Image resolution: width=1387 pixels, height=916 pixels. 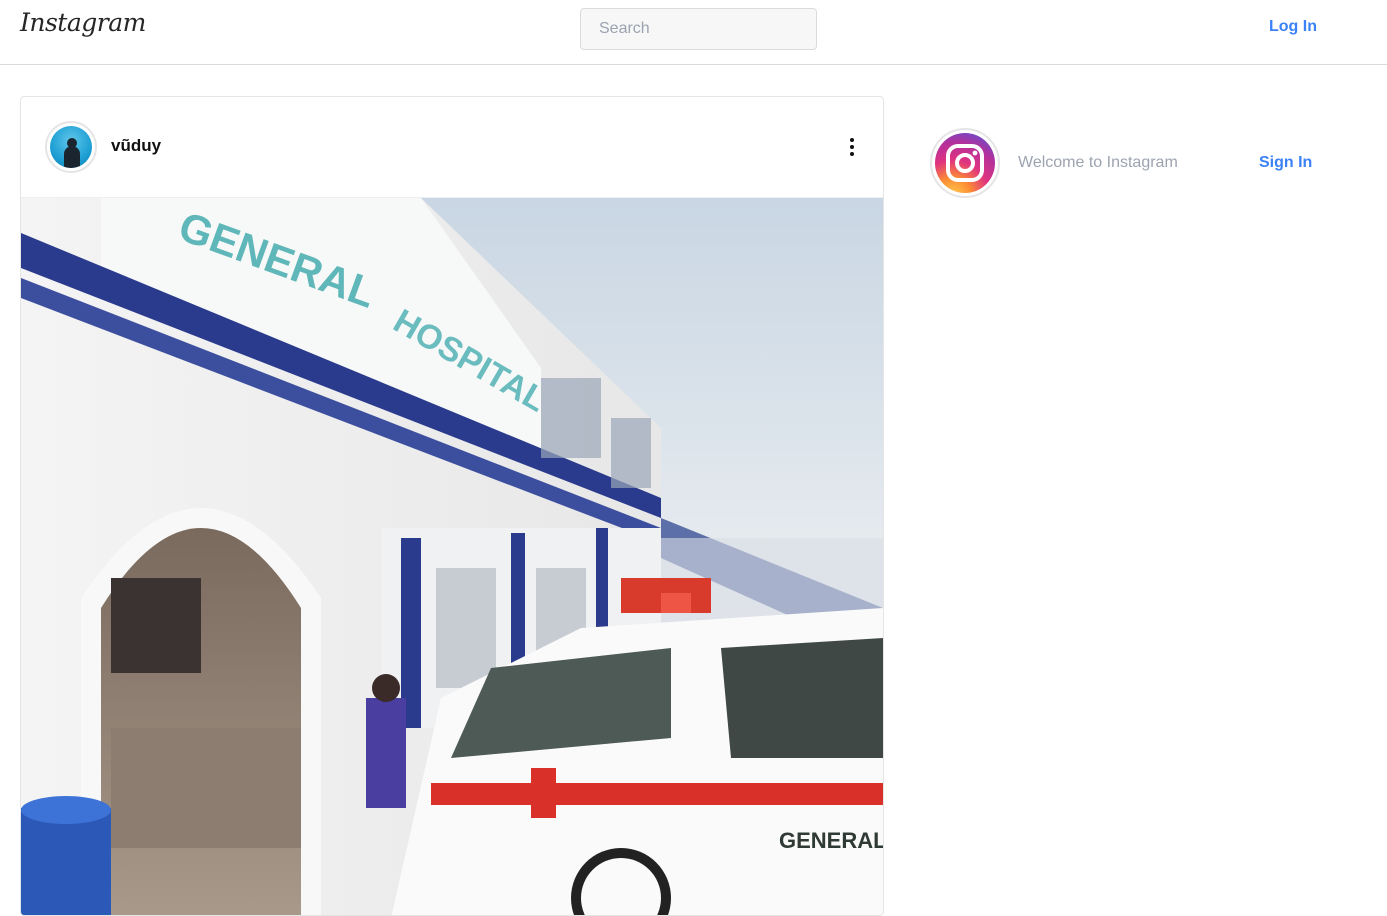 I want to click on post-username: vũduy, so click(x=136, y=146).